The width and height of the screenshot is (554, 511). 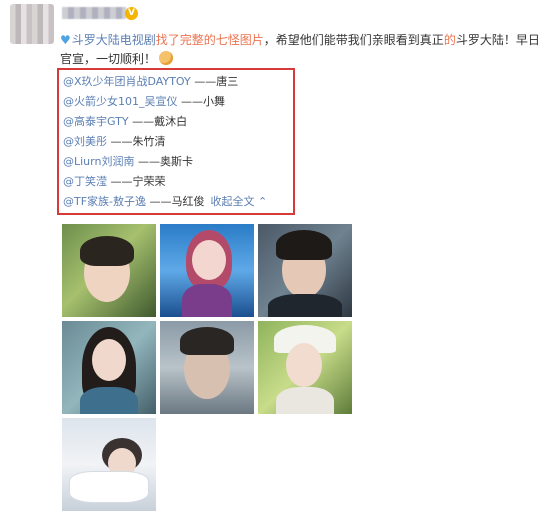 I want to click on topic-link: ♥斗罗大陆电视剧, so click(x=108, y=40).